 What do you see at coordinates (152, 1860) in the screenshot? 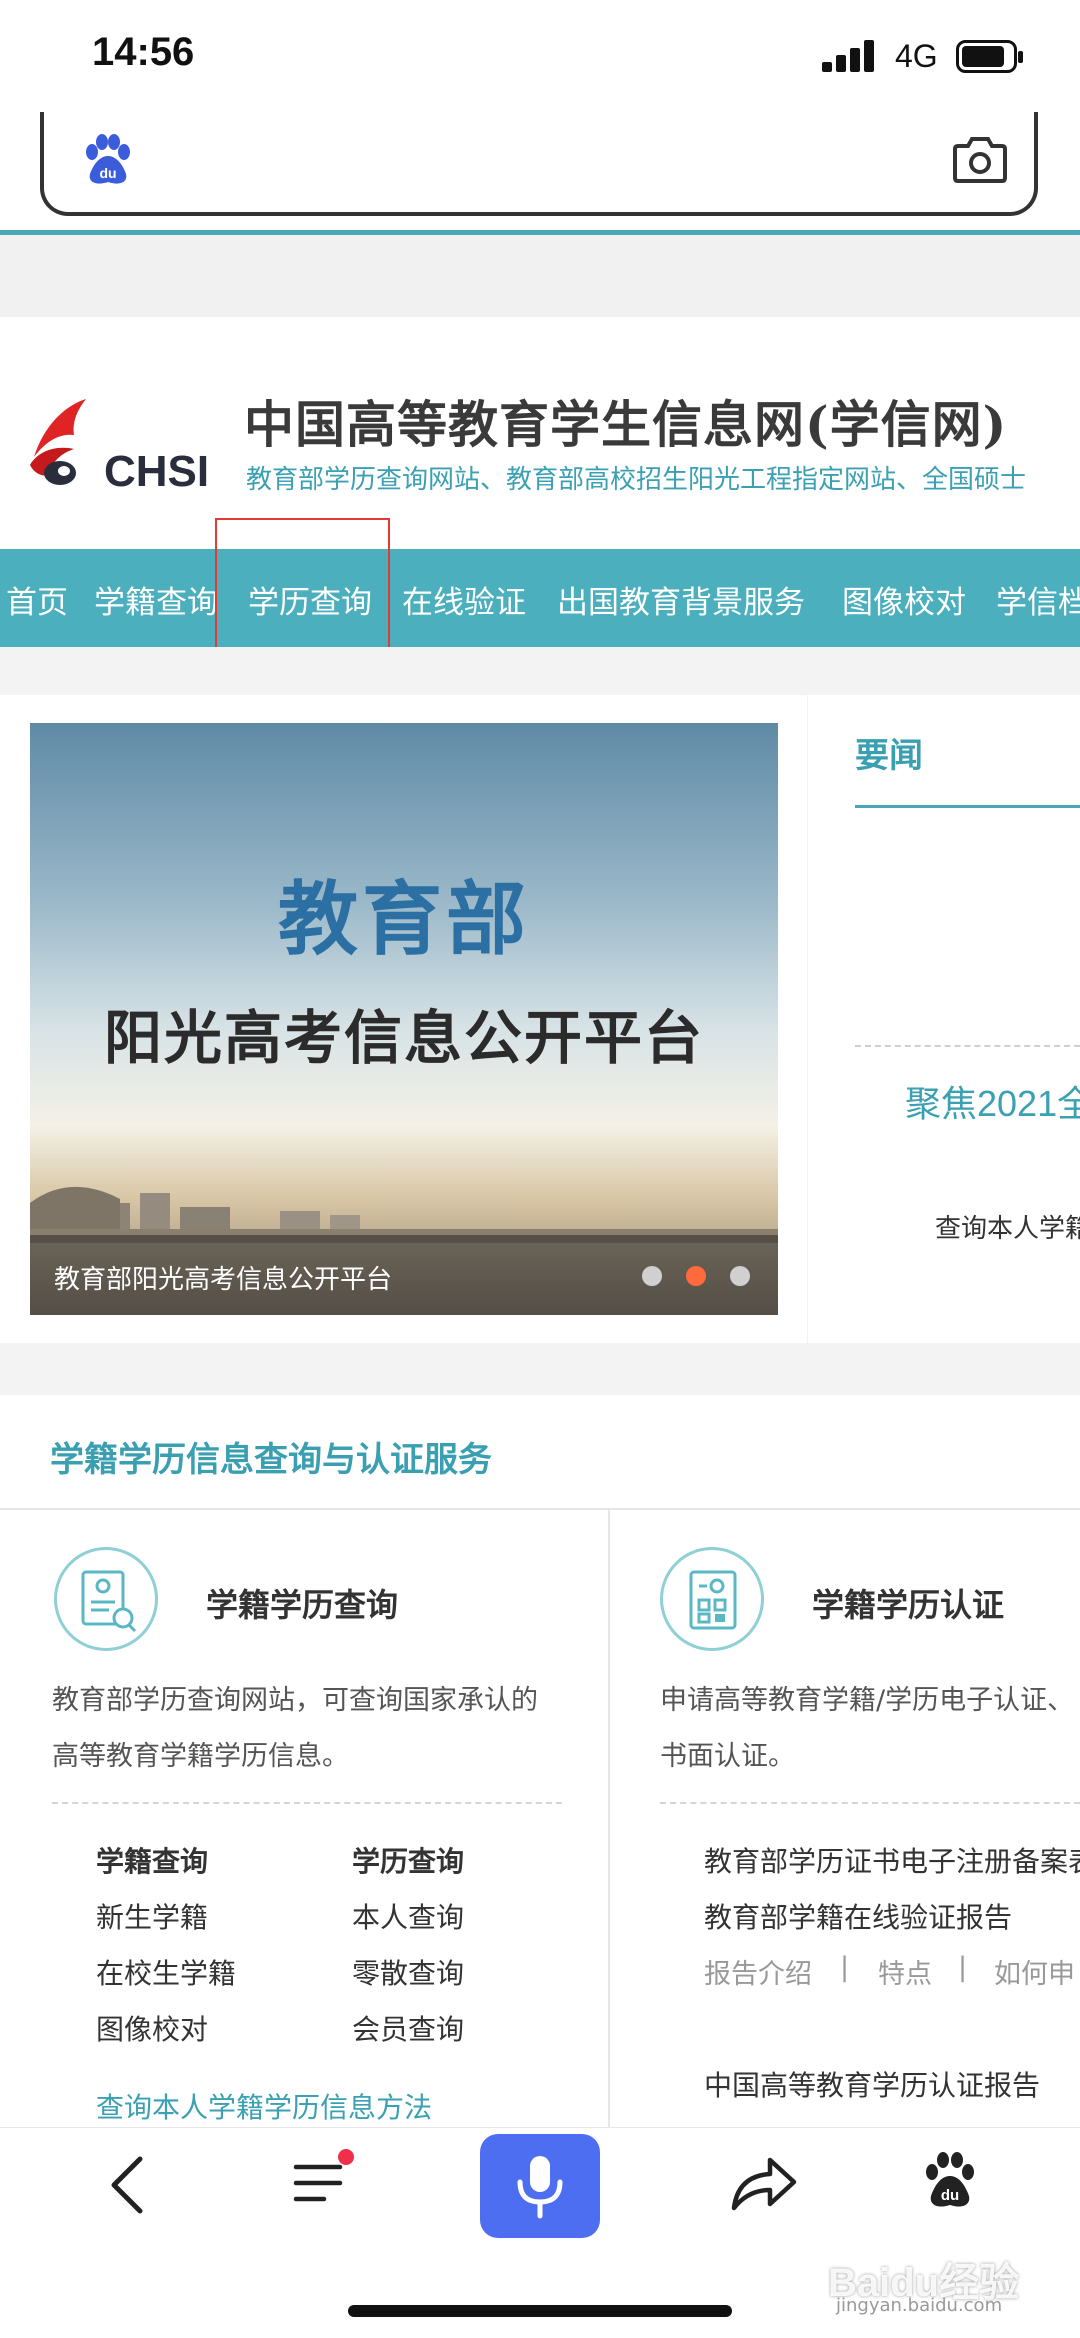
I see `enrollment-query-heading: 学籍查询` at bounding box center [152, 1860].